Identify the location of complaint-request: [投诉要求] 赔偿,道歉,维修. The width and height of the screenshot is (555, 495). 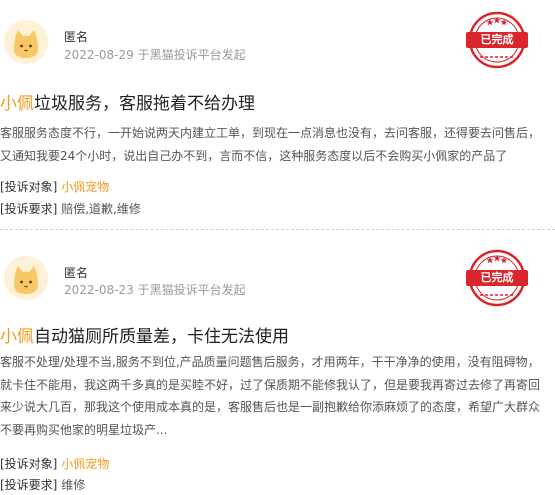
(70, 208).